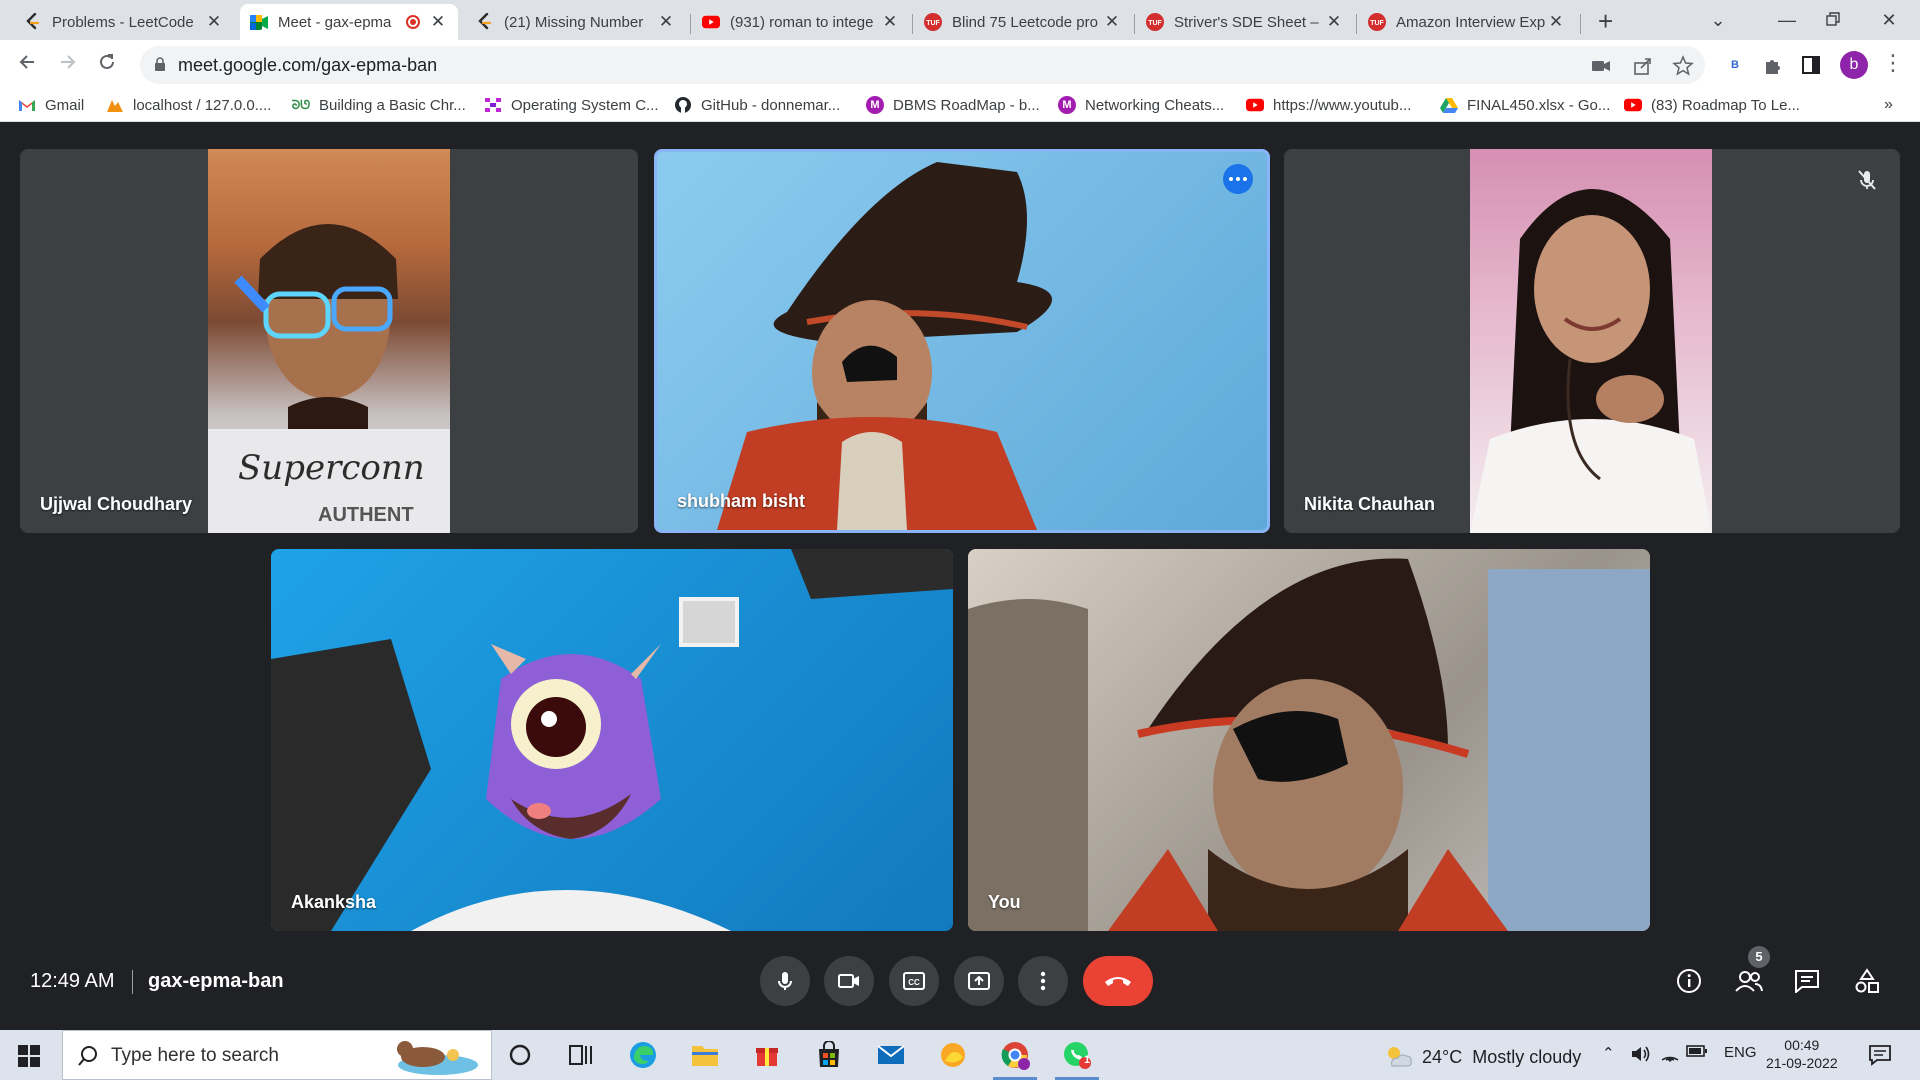  What do you see at coordinates (1740, 1052) in the screenshot?
I see `input-language: ENG` at bounding box center [1740, 1052].